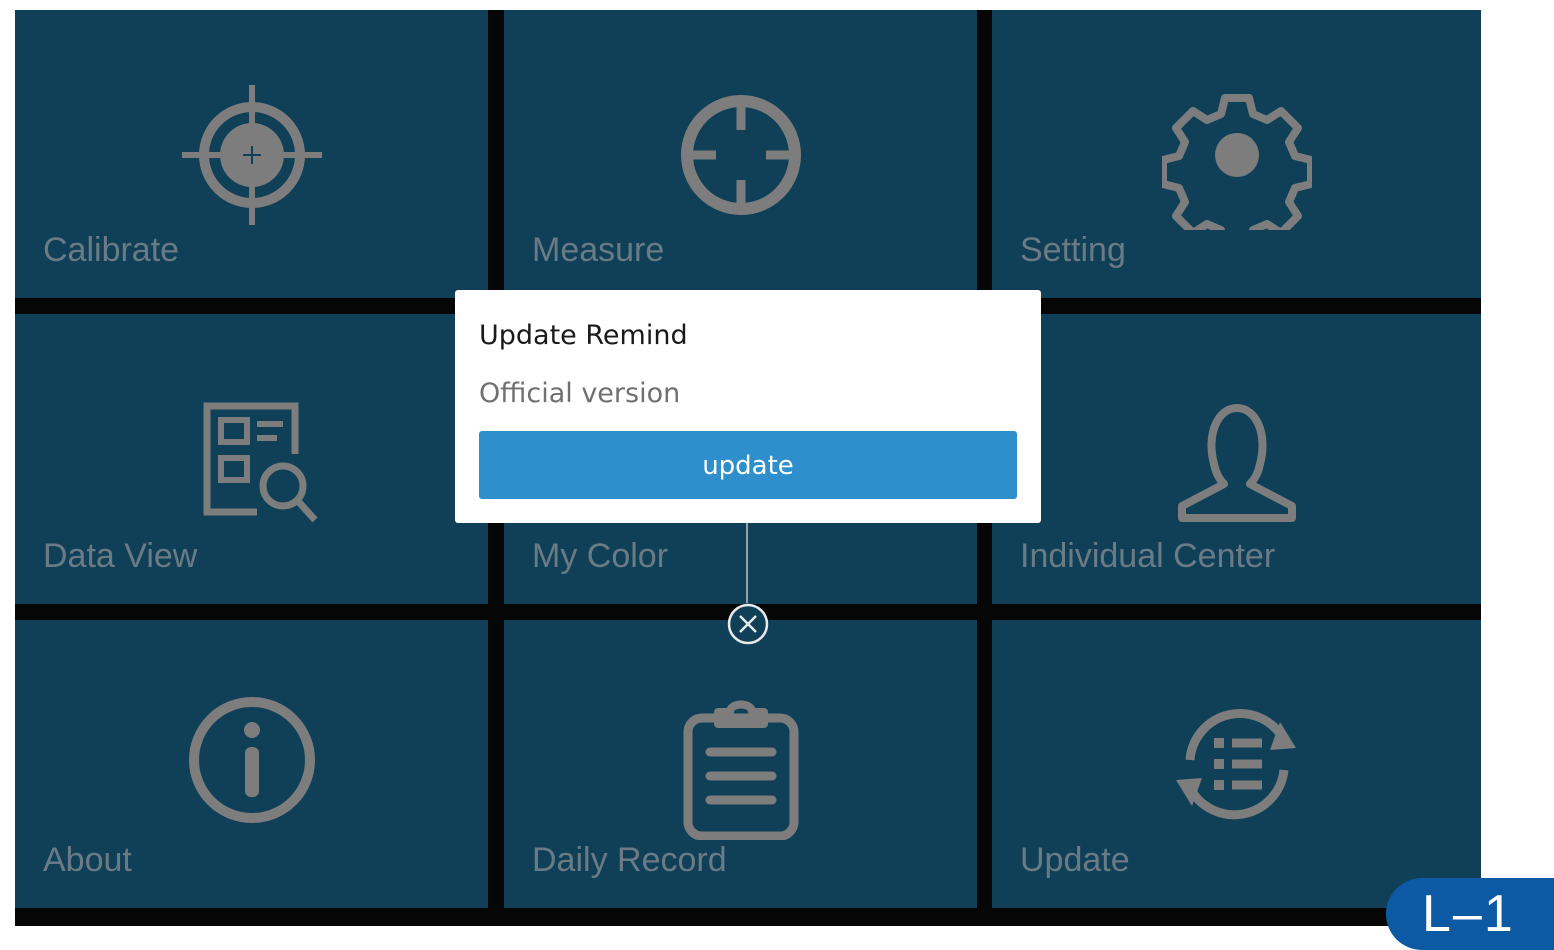  I want to click on data-view-icon, so click(252, 459).